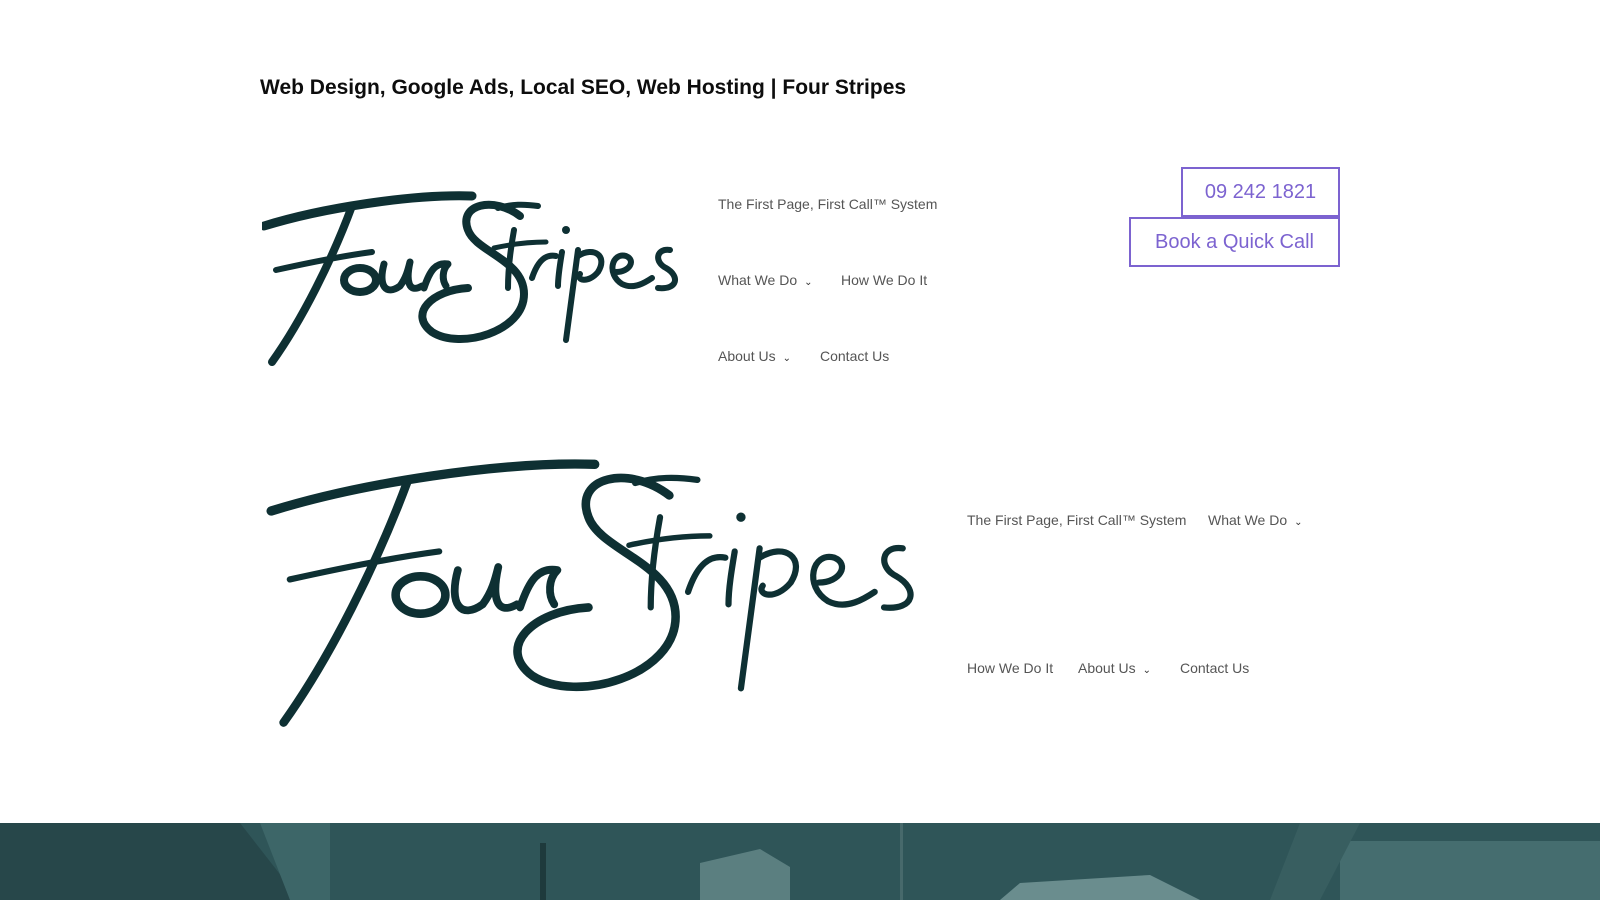 The height and width of the screenshot is (900, 1600). What do you see at coordinates (1234, 242) in the screenshot?
I see `book-call-button: Book a Quick Call` at bounding box center [1234, 242].